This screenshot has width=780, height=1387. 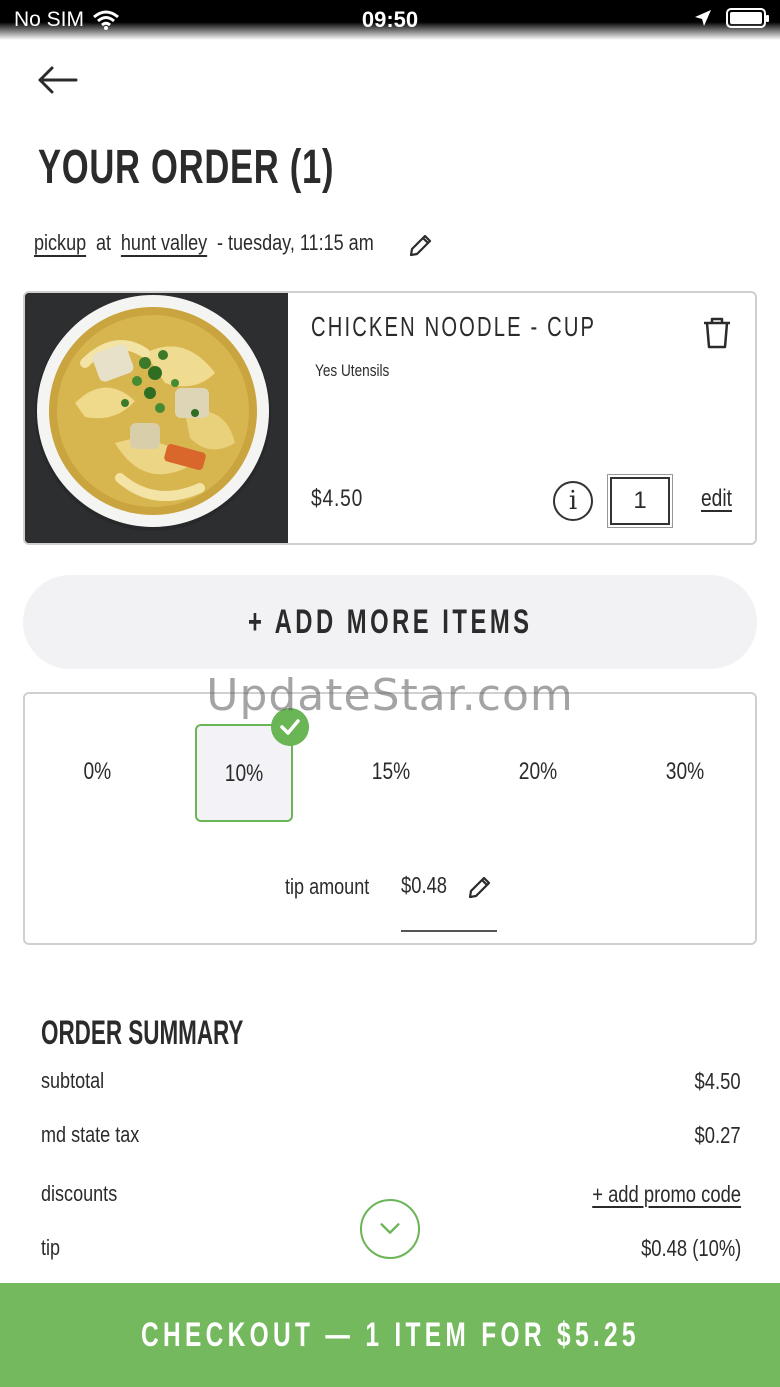 What do you see at coordinates (73, 1080) in the screenshot?
I see `summary-label: subtotal` at bounding box center [73, 1080].